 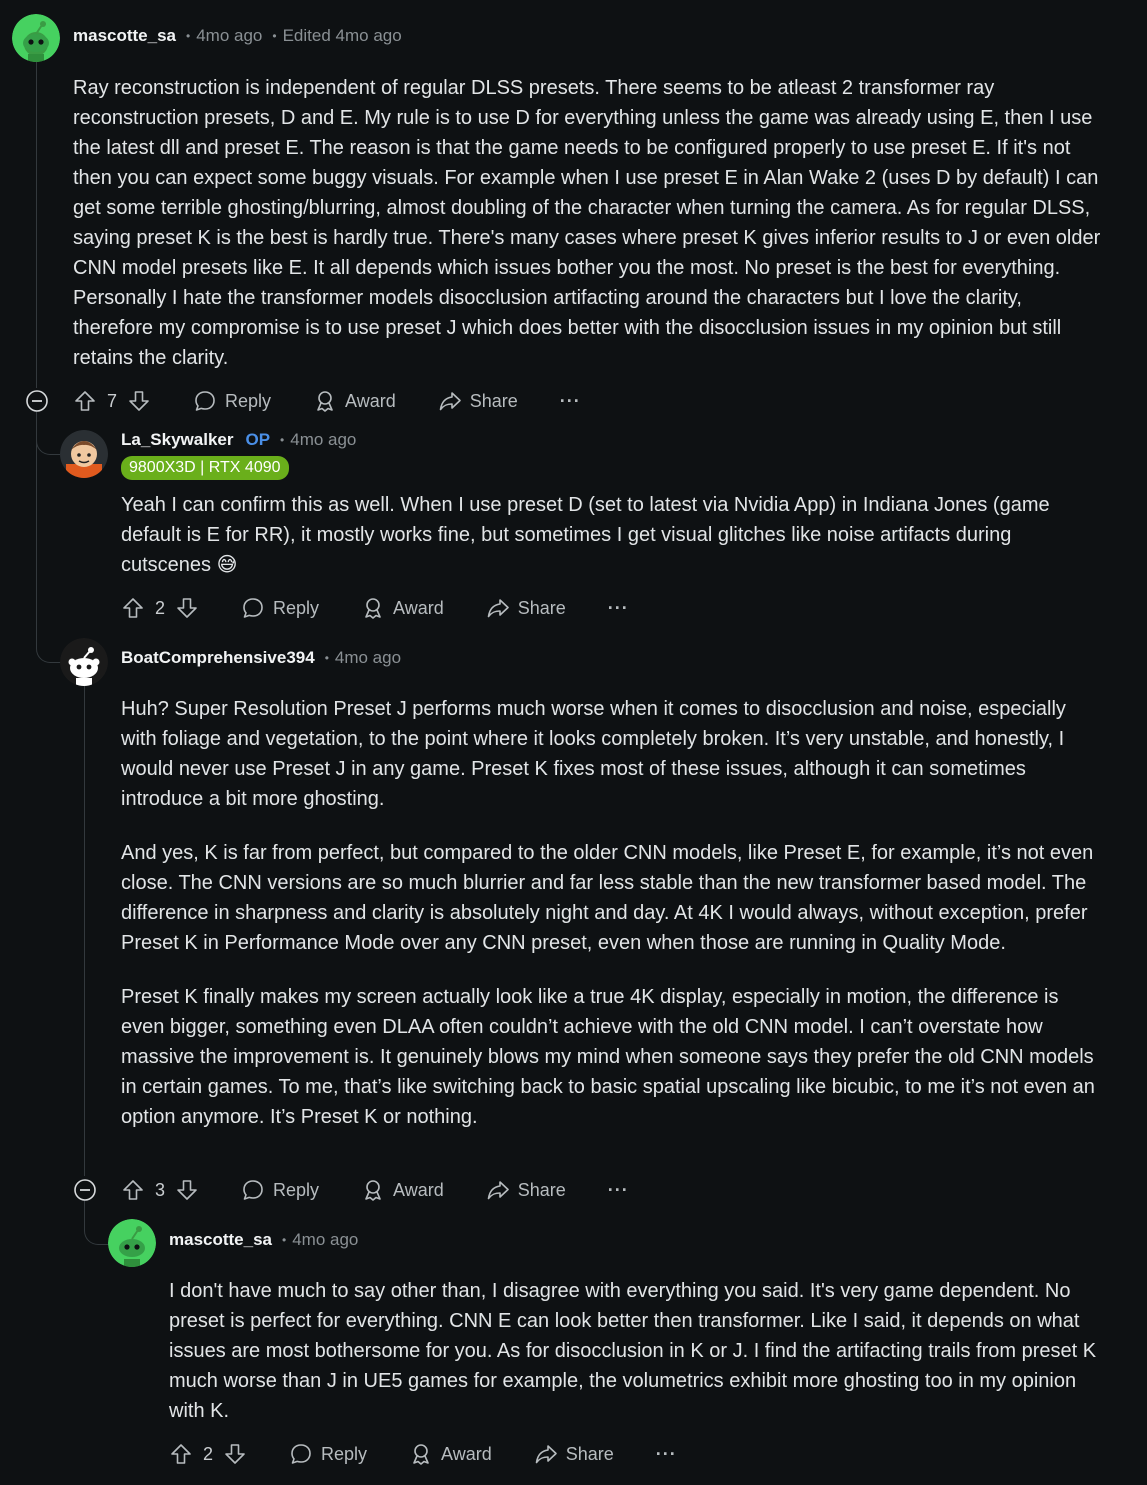 I want to click on thread-line-child, so click(x=84, y=931).